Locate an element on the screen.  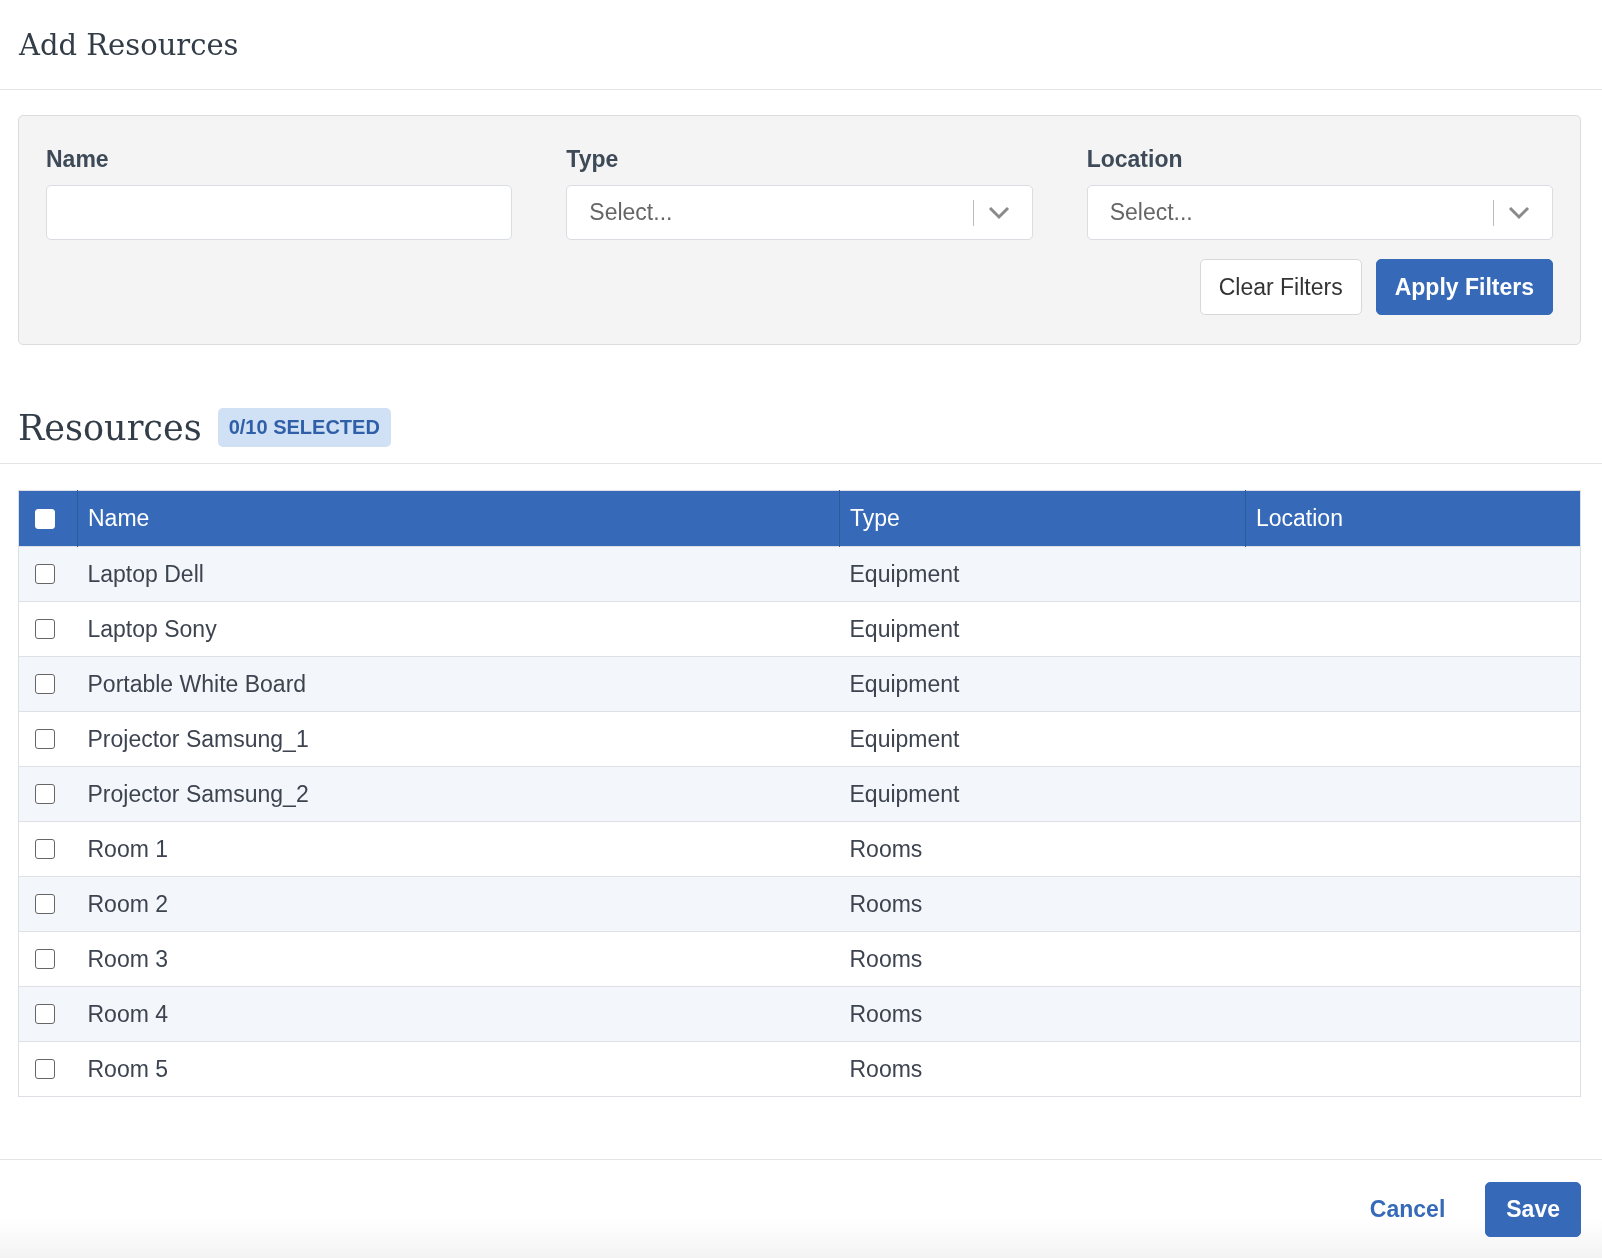
table-cell: Laptop Dell is located at coordinates (145, 573).